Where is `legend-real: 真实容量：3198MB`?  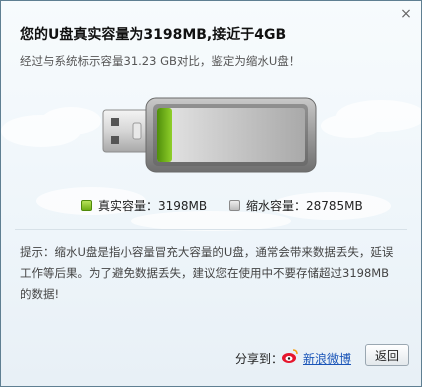
legend-real: 真实容量：3198MB is located at coordinates (144, 205).